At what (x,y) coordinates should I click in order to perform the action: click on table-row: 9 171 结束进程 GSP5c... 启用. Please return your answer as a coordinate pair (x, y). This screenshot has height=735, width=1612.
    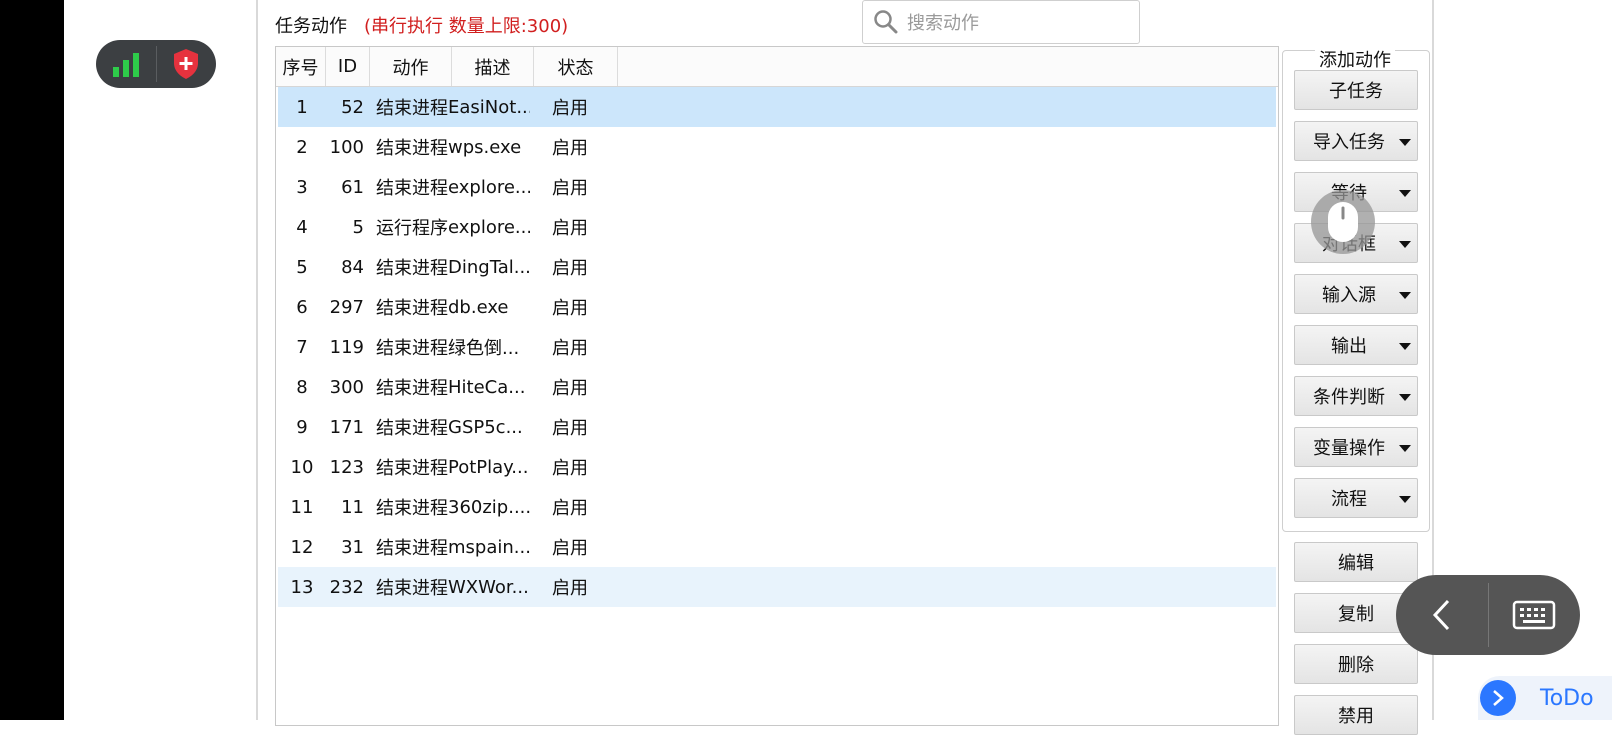
    Looking at the image, I should click on (777, 427).